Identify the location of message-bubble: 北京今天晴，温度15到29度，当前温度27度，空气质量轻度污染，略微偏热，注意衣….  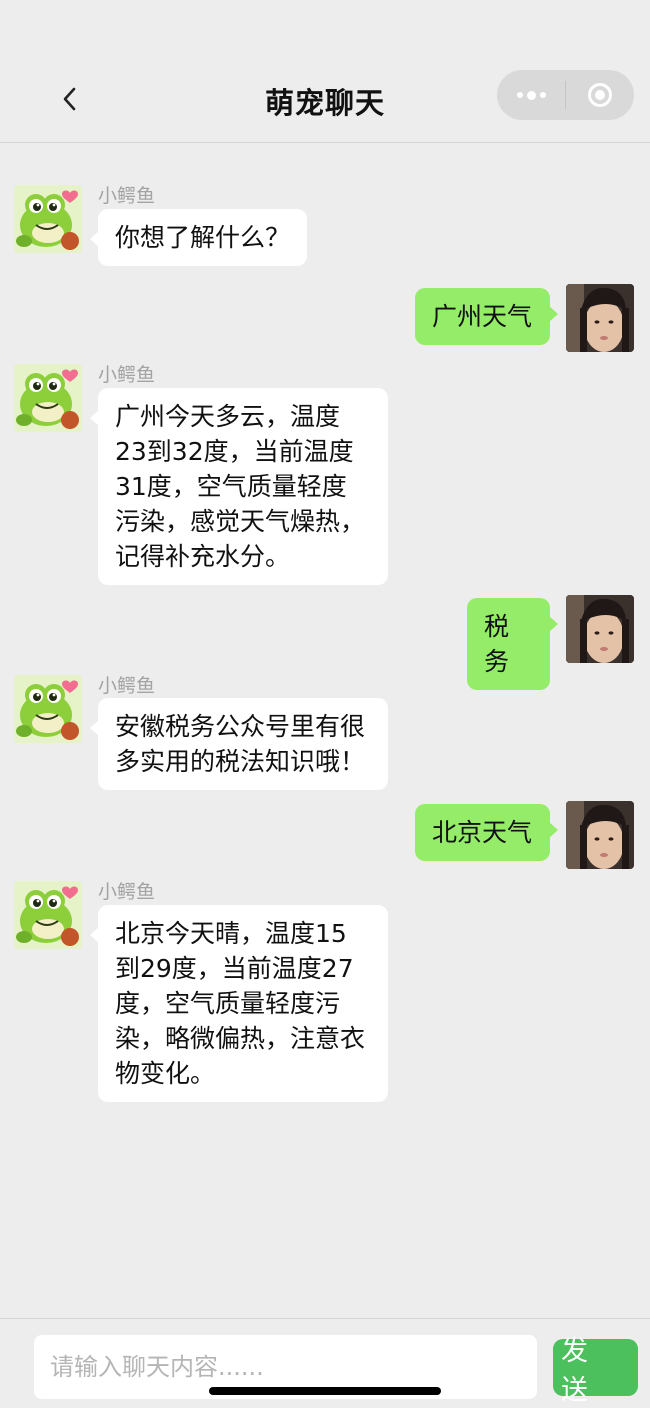
(239, 1003).